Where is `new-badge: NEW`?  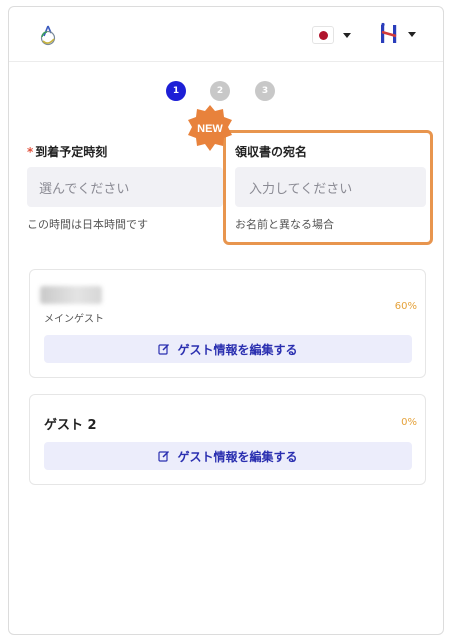 new-badge: NEW is located at coordinates (210, 128).